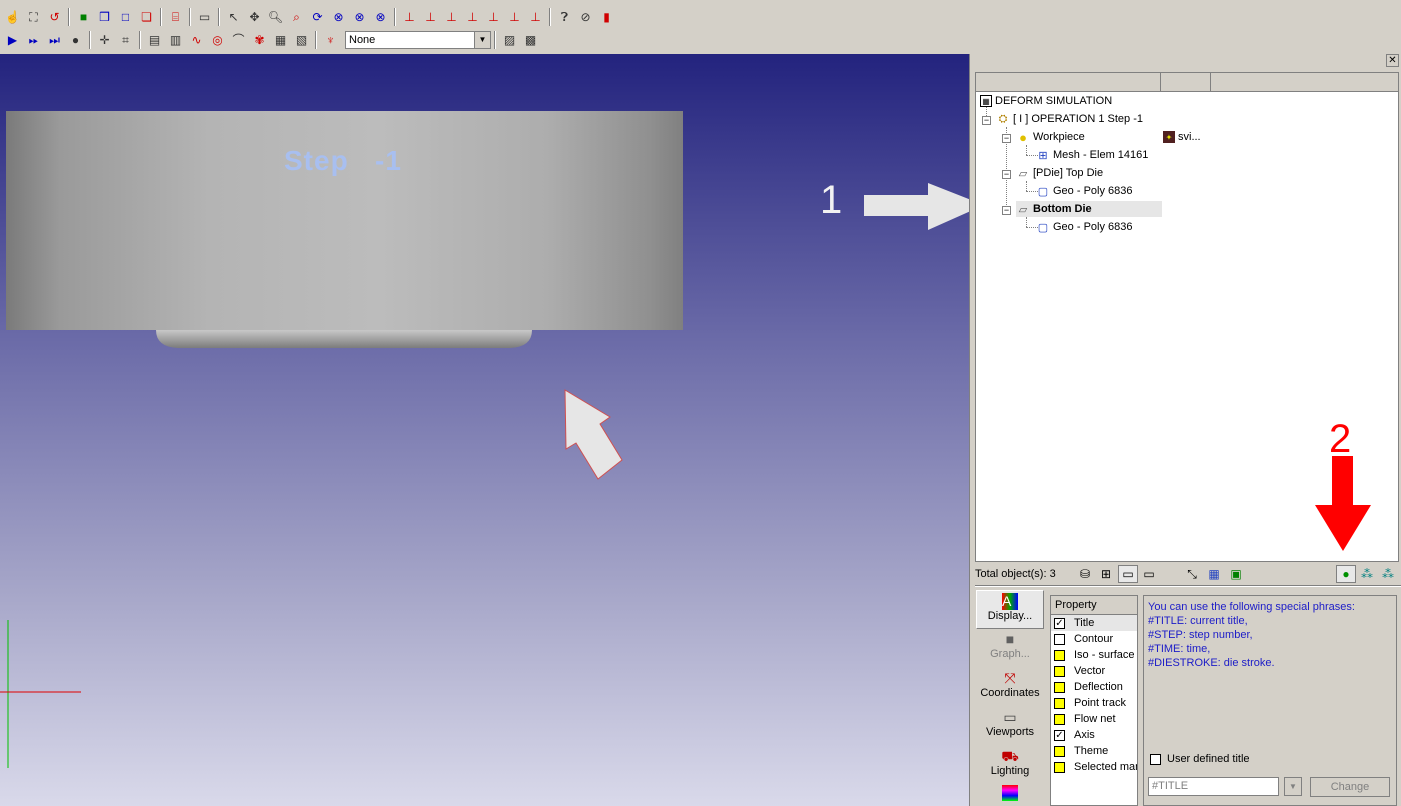 Image resolution: width=1401 pixels, height=806 pixels. I want to click on close-icon: ✕, so click(1392, 60).